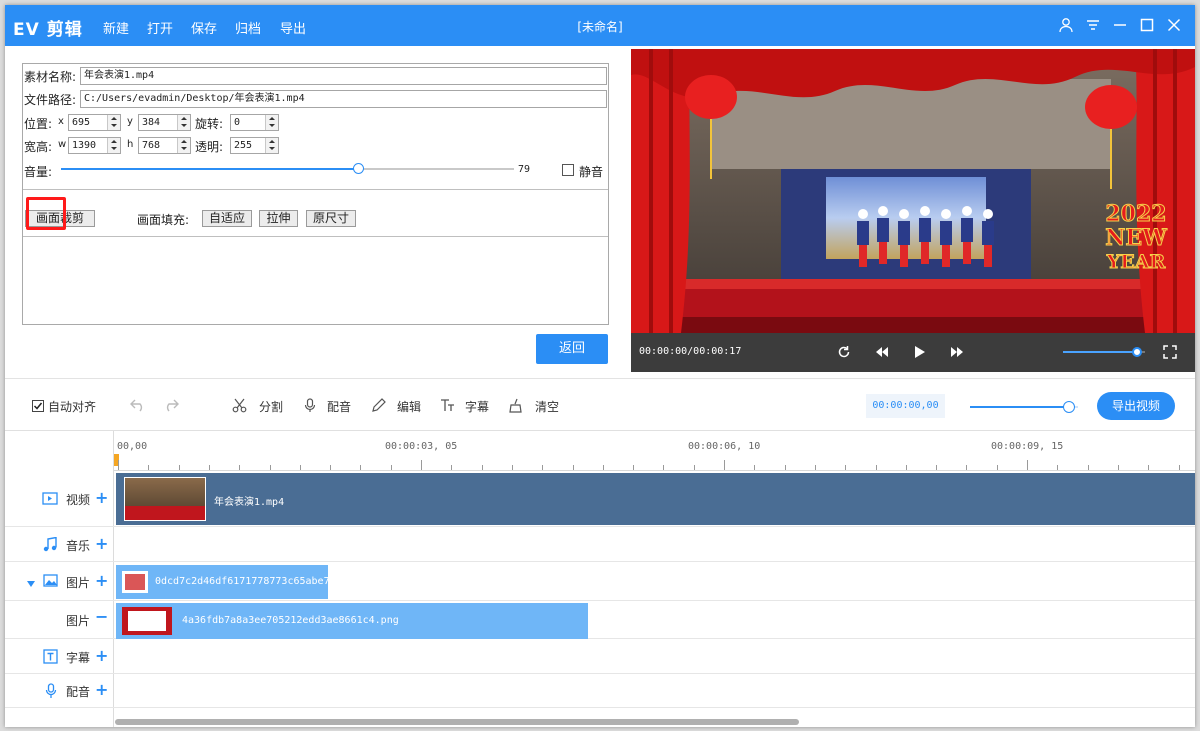 The image size is (1200, 731). Describe the element at coordinates (50, 582) in the screenshot. I see `image-track-icon` at that location.